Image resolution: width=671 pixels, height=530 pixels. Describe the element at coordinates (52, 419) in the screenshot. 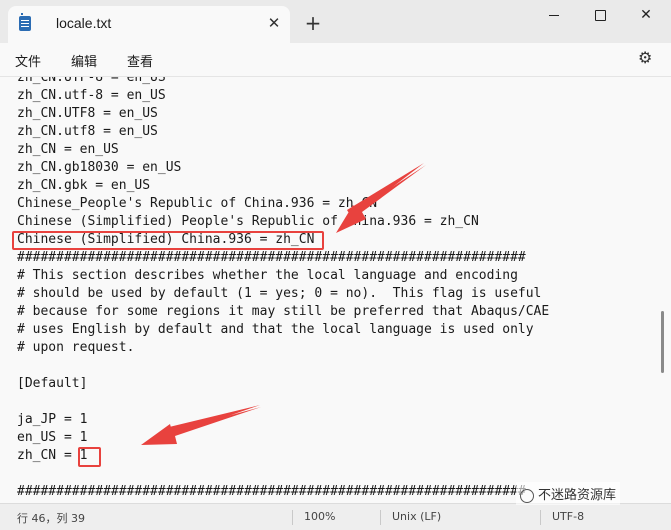

I see `editor-line: ja_JP = 1` at that location.